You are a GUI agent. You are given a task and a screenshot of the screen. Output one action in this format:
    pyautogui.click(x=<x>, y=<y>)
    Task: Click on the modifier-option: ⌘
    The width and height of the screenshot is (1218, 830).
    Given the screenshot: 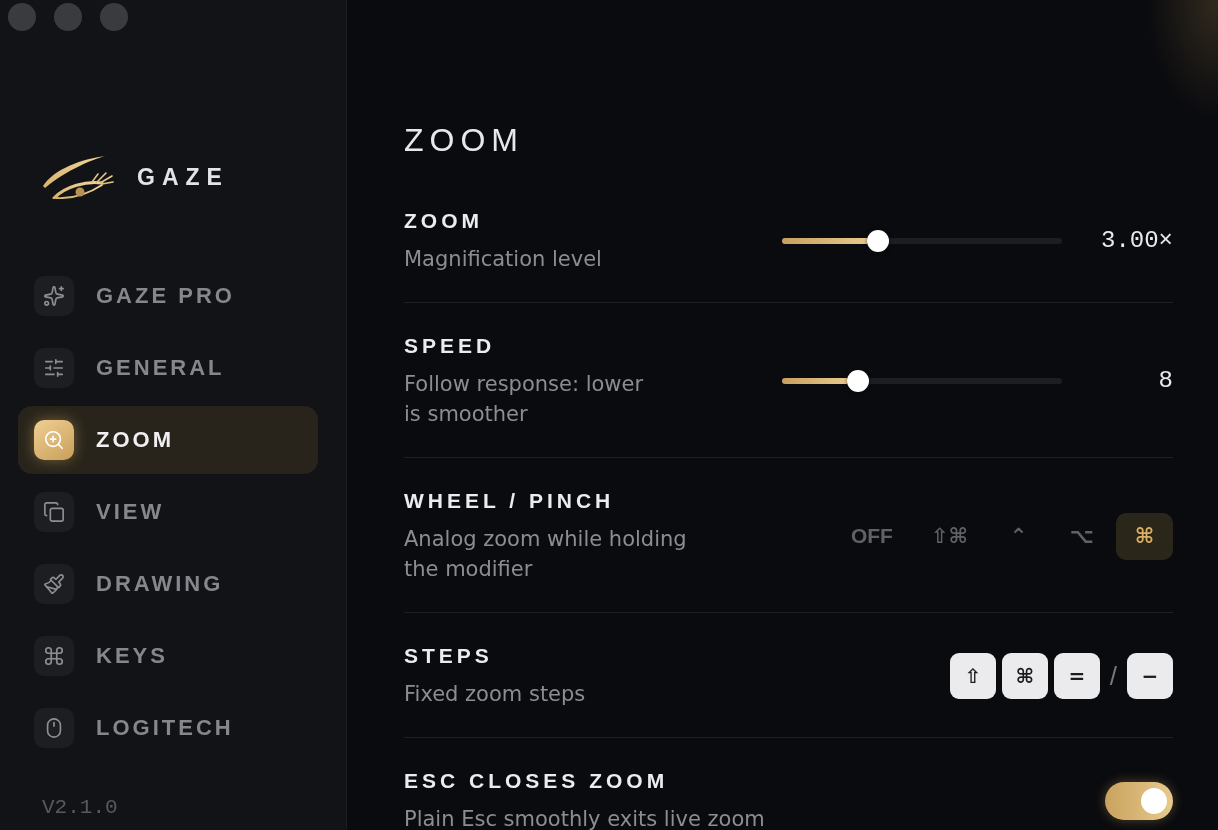 What is the action you would take?
    pyautogui.click(x=1144, y=536)
    